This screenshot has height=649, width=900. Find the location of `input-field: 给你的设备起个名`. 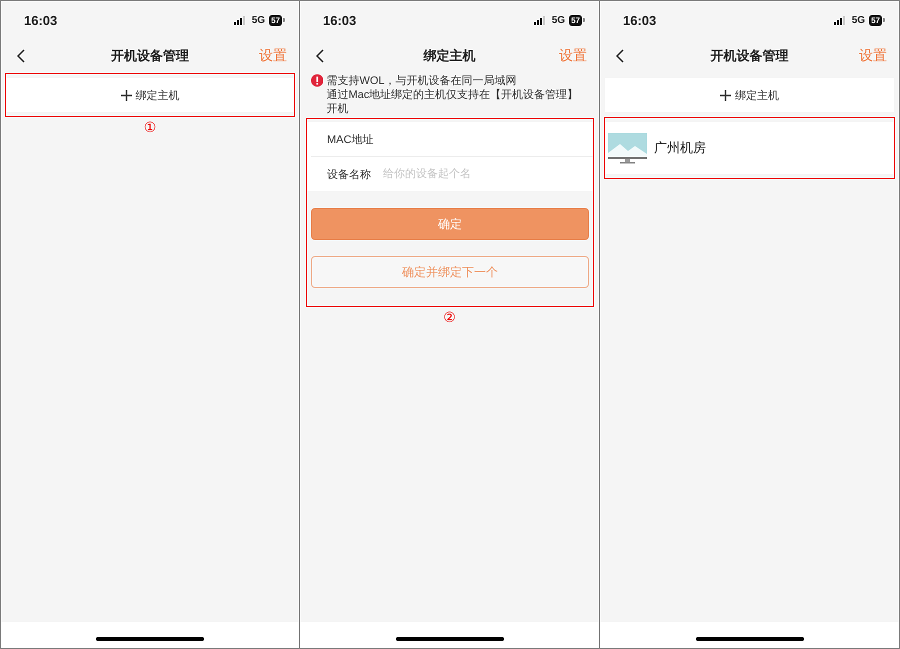

input-field: 给你的设备起个名 is located at coordinates (487, 174).